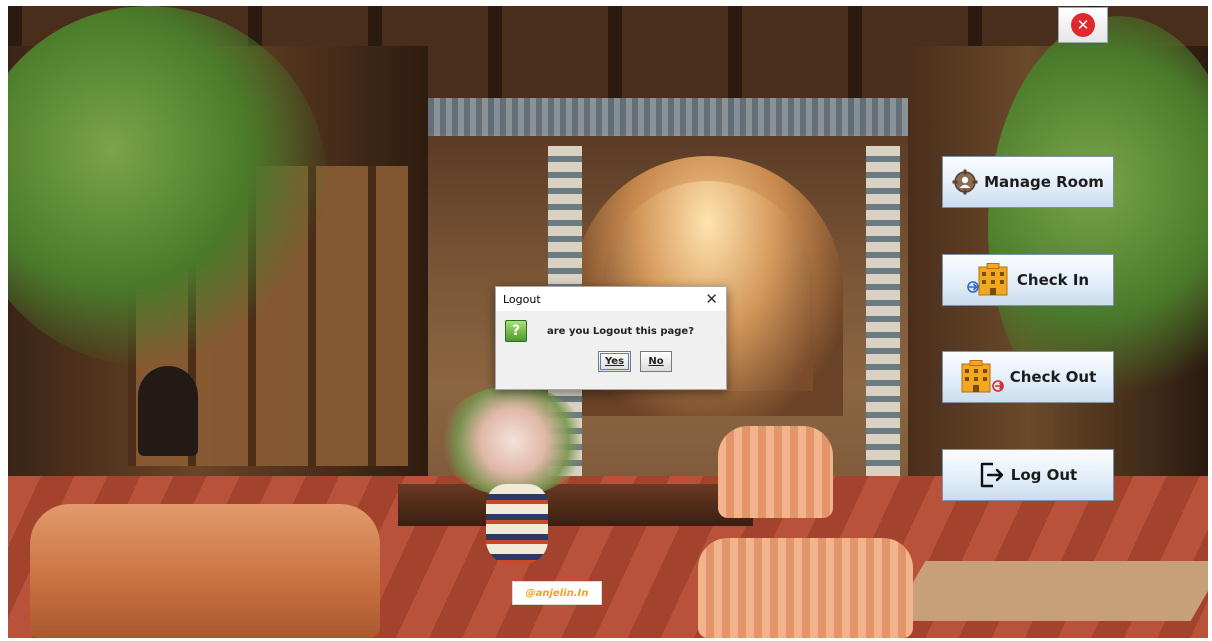 The width and height of the screenshot is (1212, 641). I want to click on check-out-button: Check Out, so click(1028, 377).